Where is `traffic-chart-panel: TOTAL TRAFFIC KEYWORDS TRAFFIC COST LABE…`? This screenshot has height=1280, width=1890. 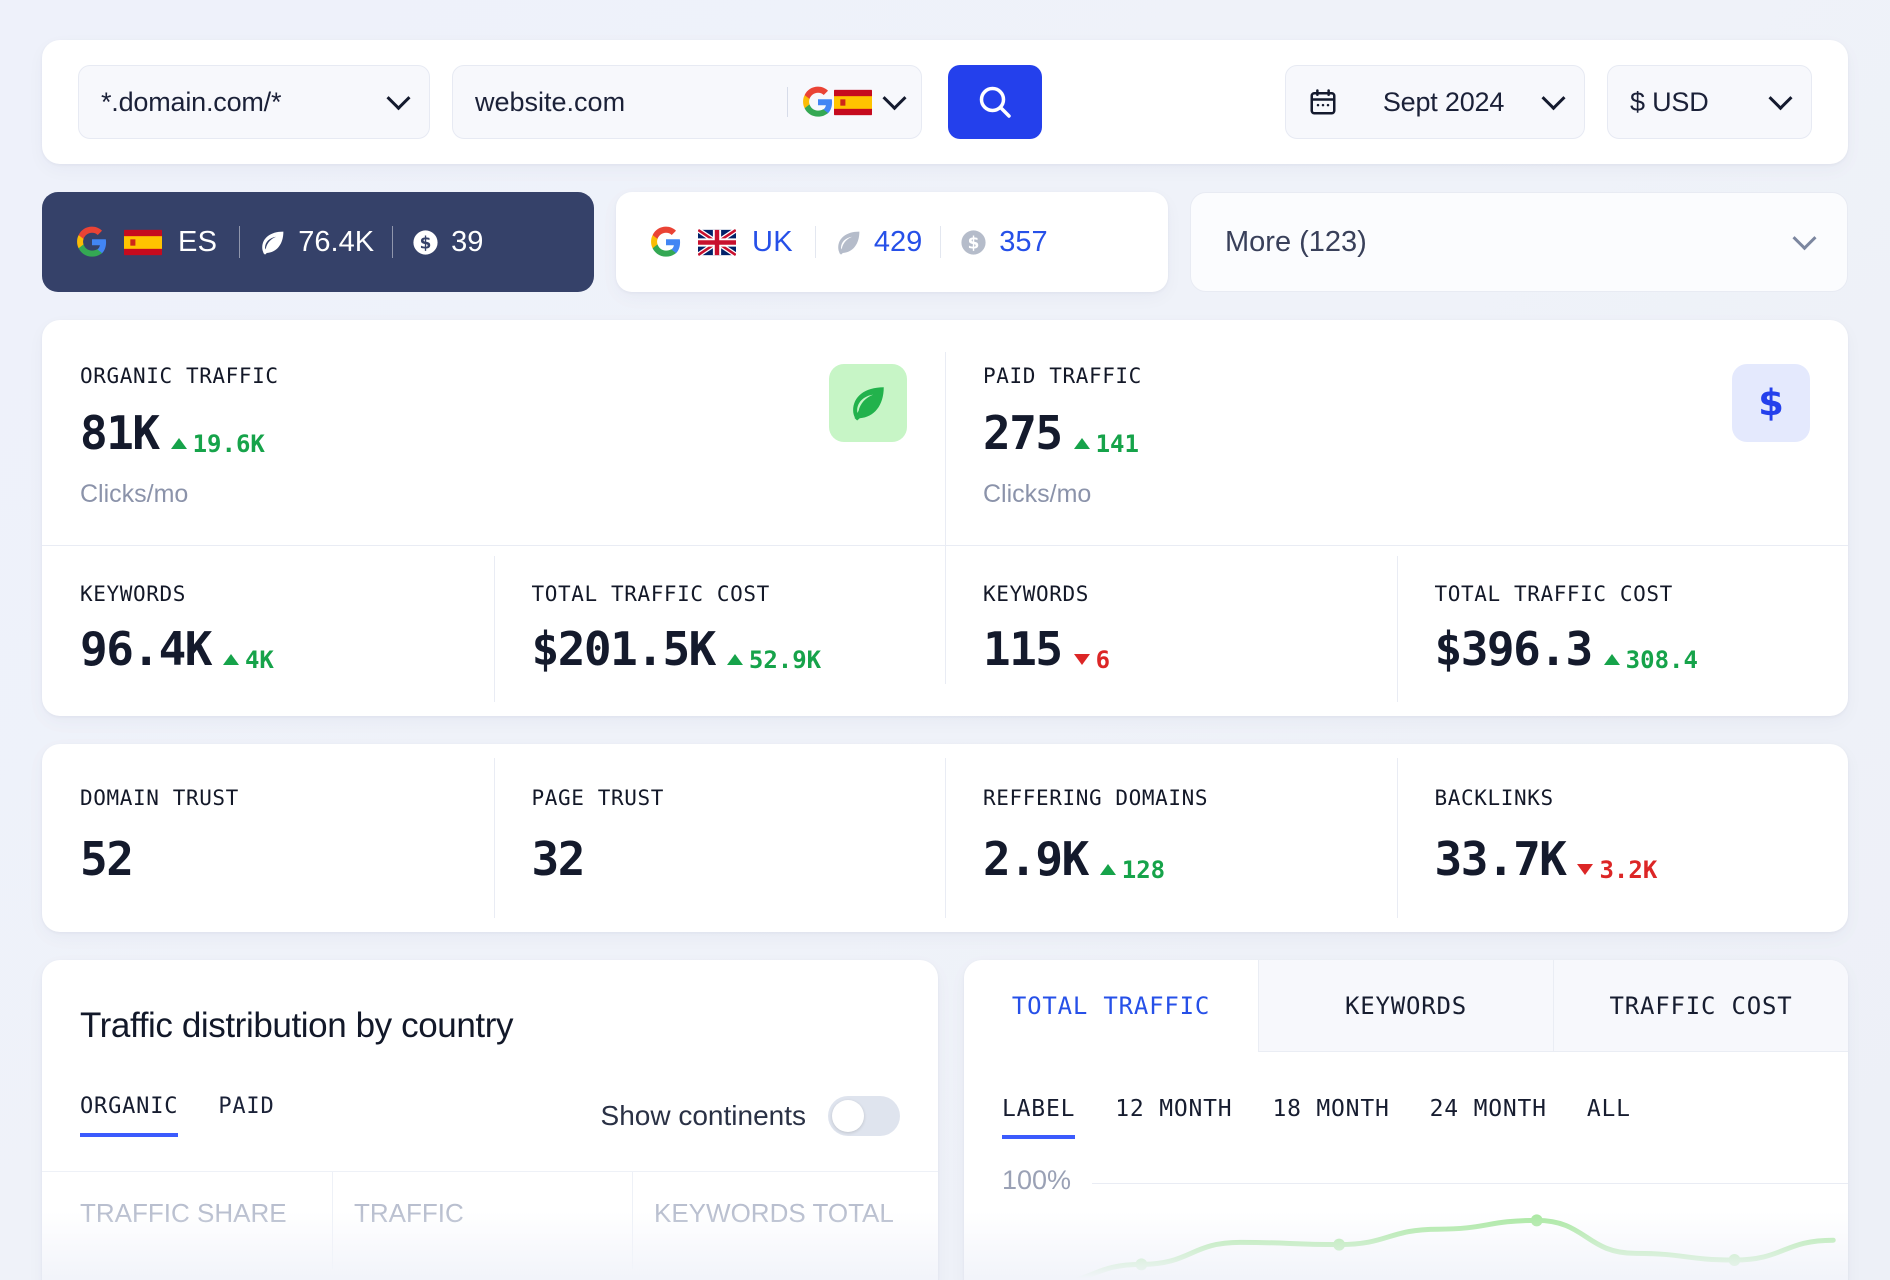
traffic-chart-panel: TOTAL TRAFFIC KEYWORDS TRAFFIC COST LABE… is located at coordinates (1406, 1120).